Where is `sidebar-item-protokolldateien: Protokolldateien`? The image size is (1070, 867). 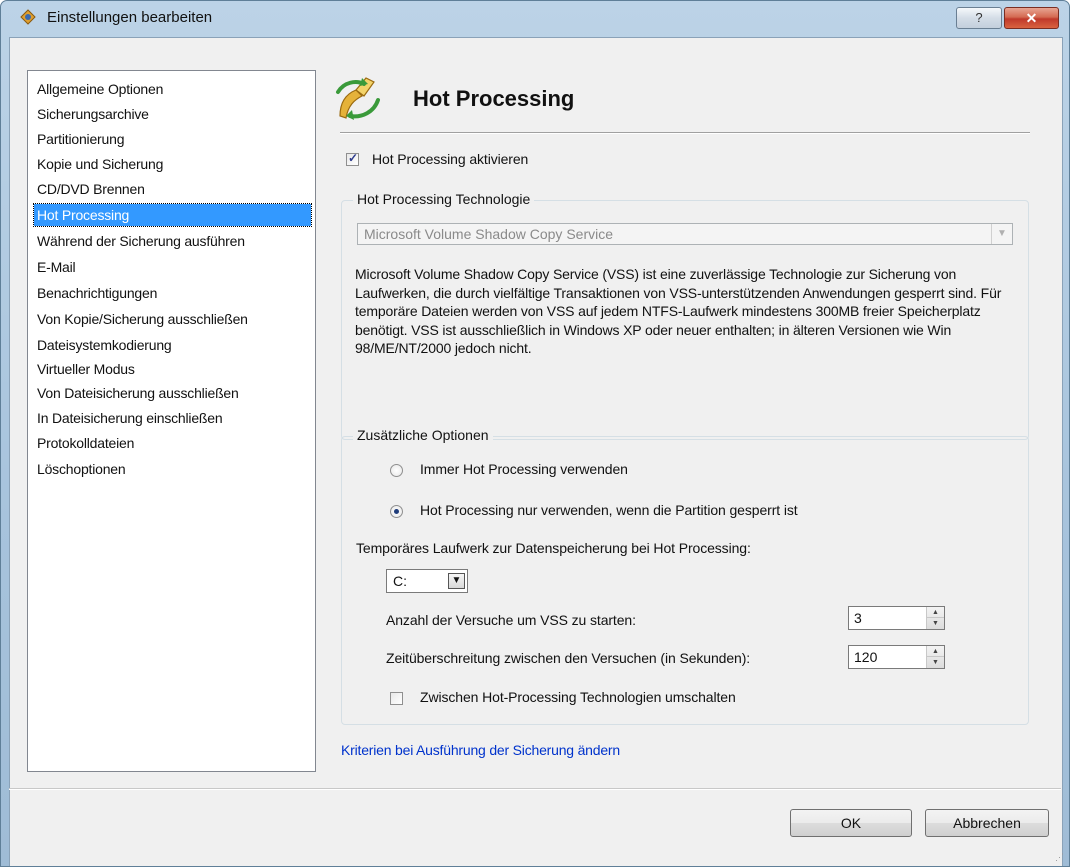 sidebar-item-protokolldateien: Protokolldateien is located at coordinates (174, 443).